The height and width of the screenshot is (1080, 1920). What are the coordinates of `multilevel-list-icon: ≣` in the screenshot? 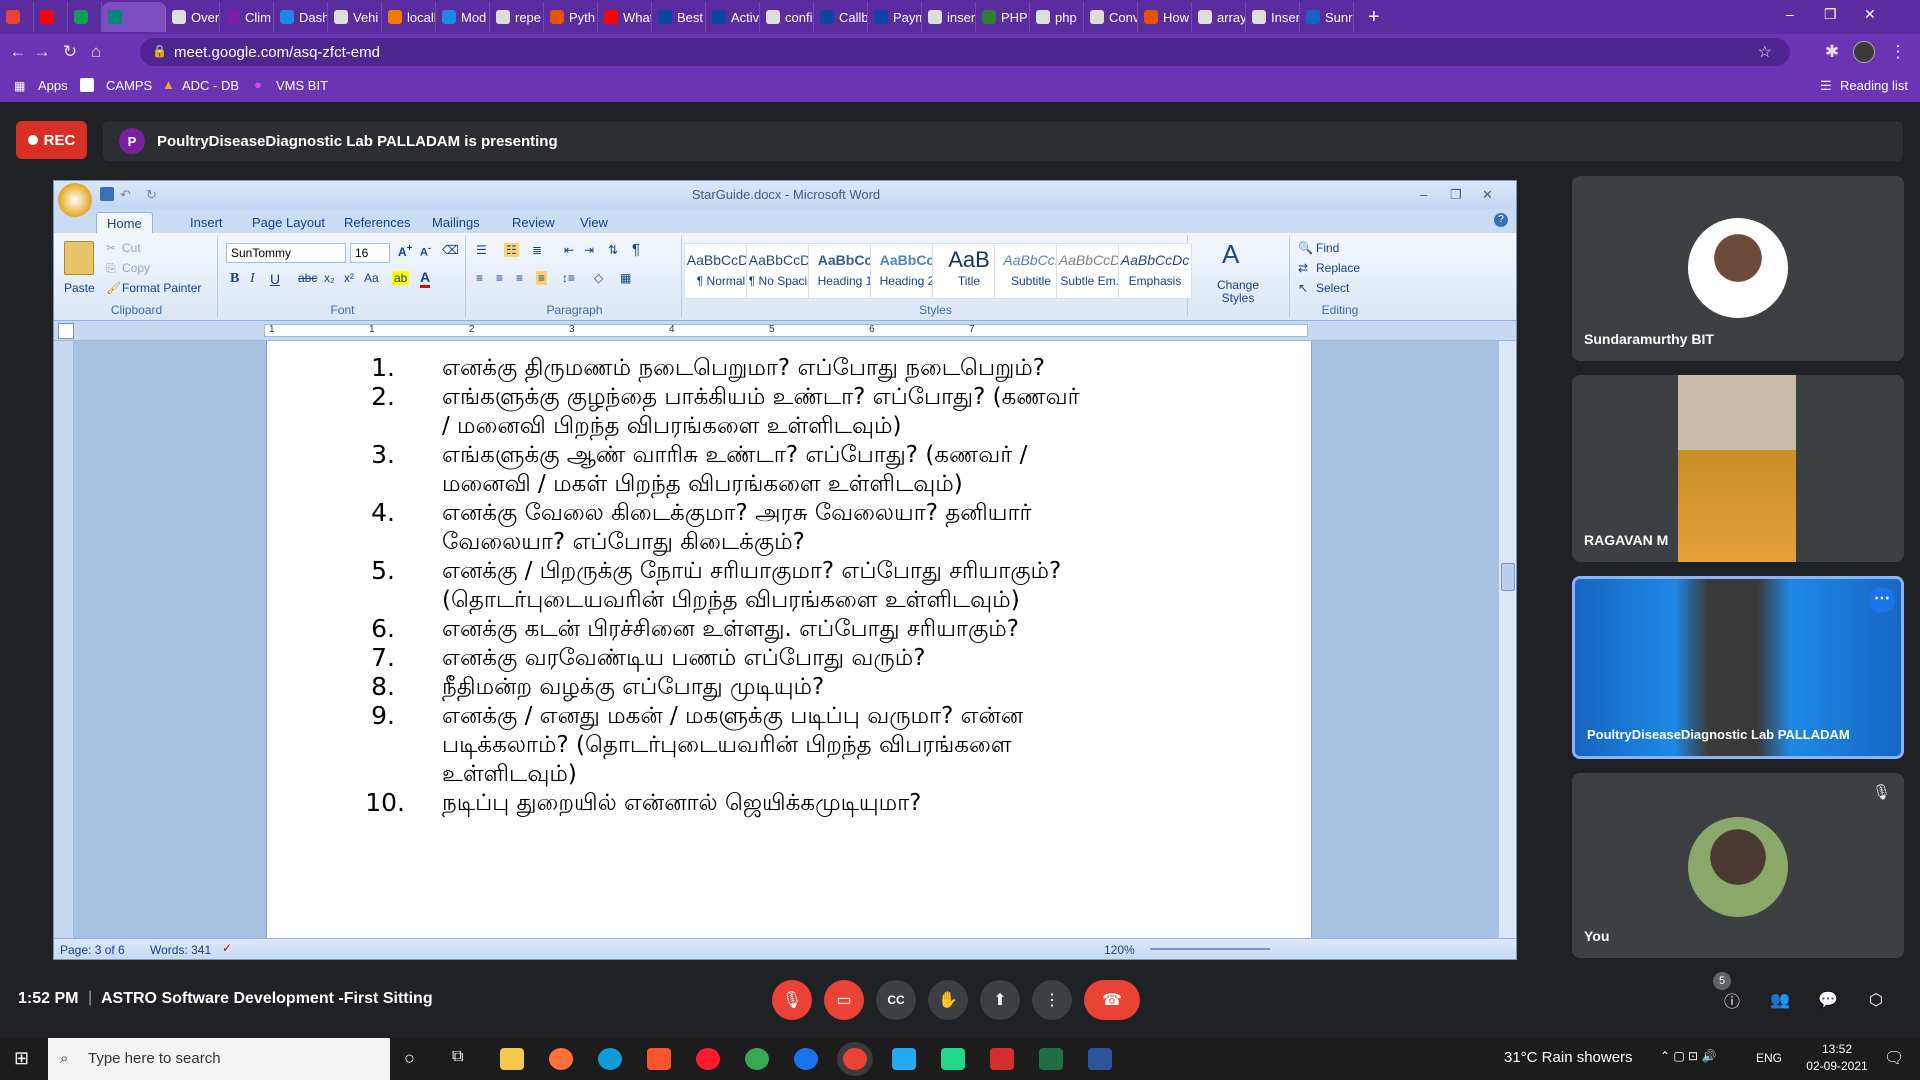 It's located at (537, 250).